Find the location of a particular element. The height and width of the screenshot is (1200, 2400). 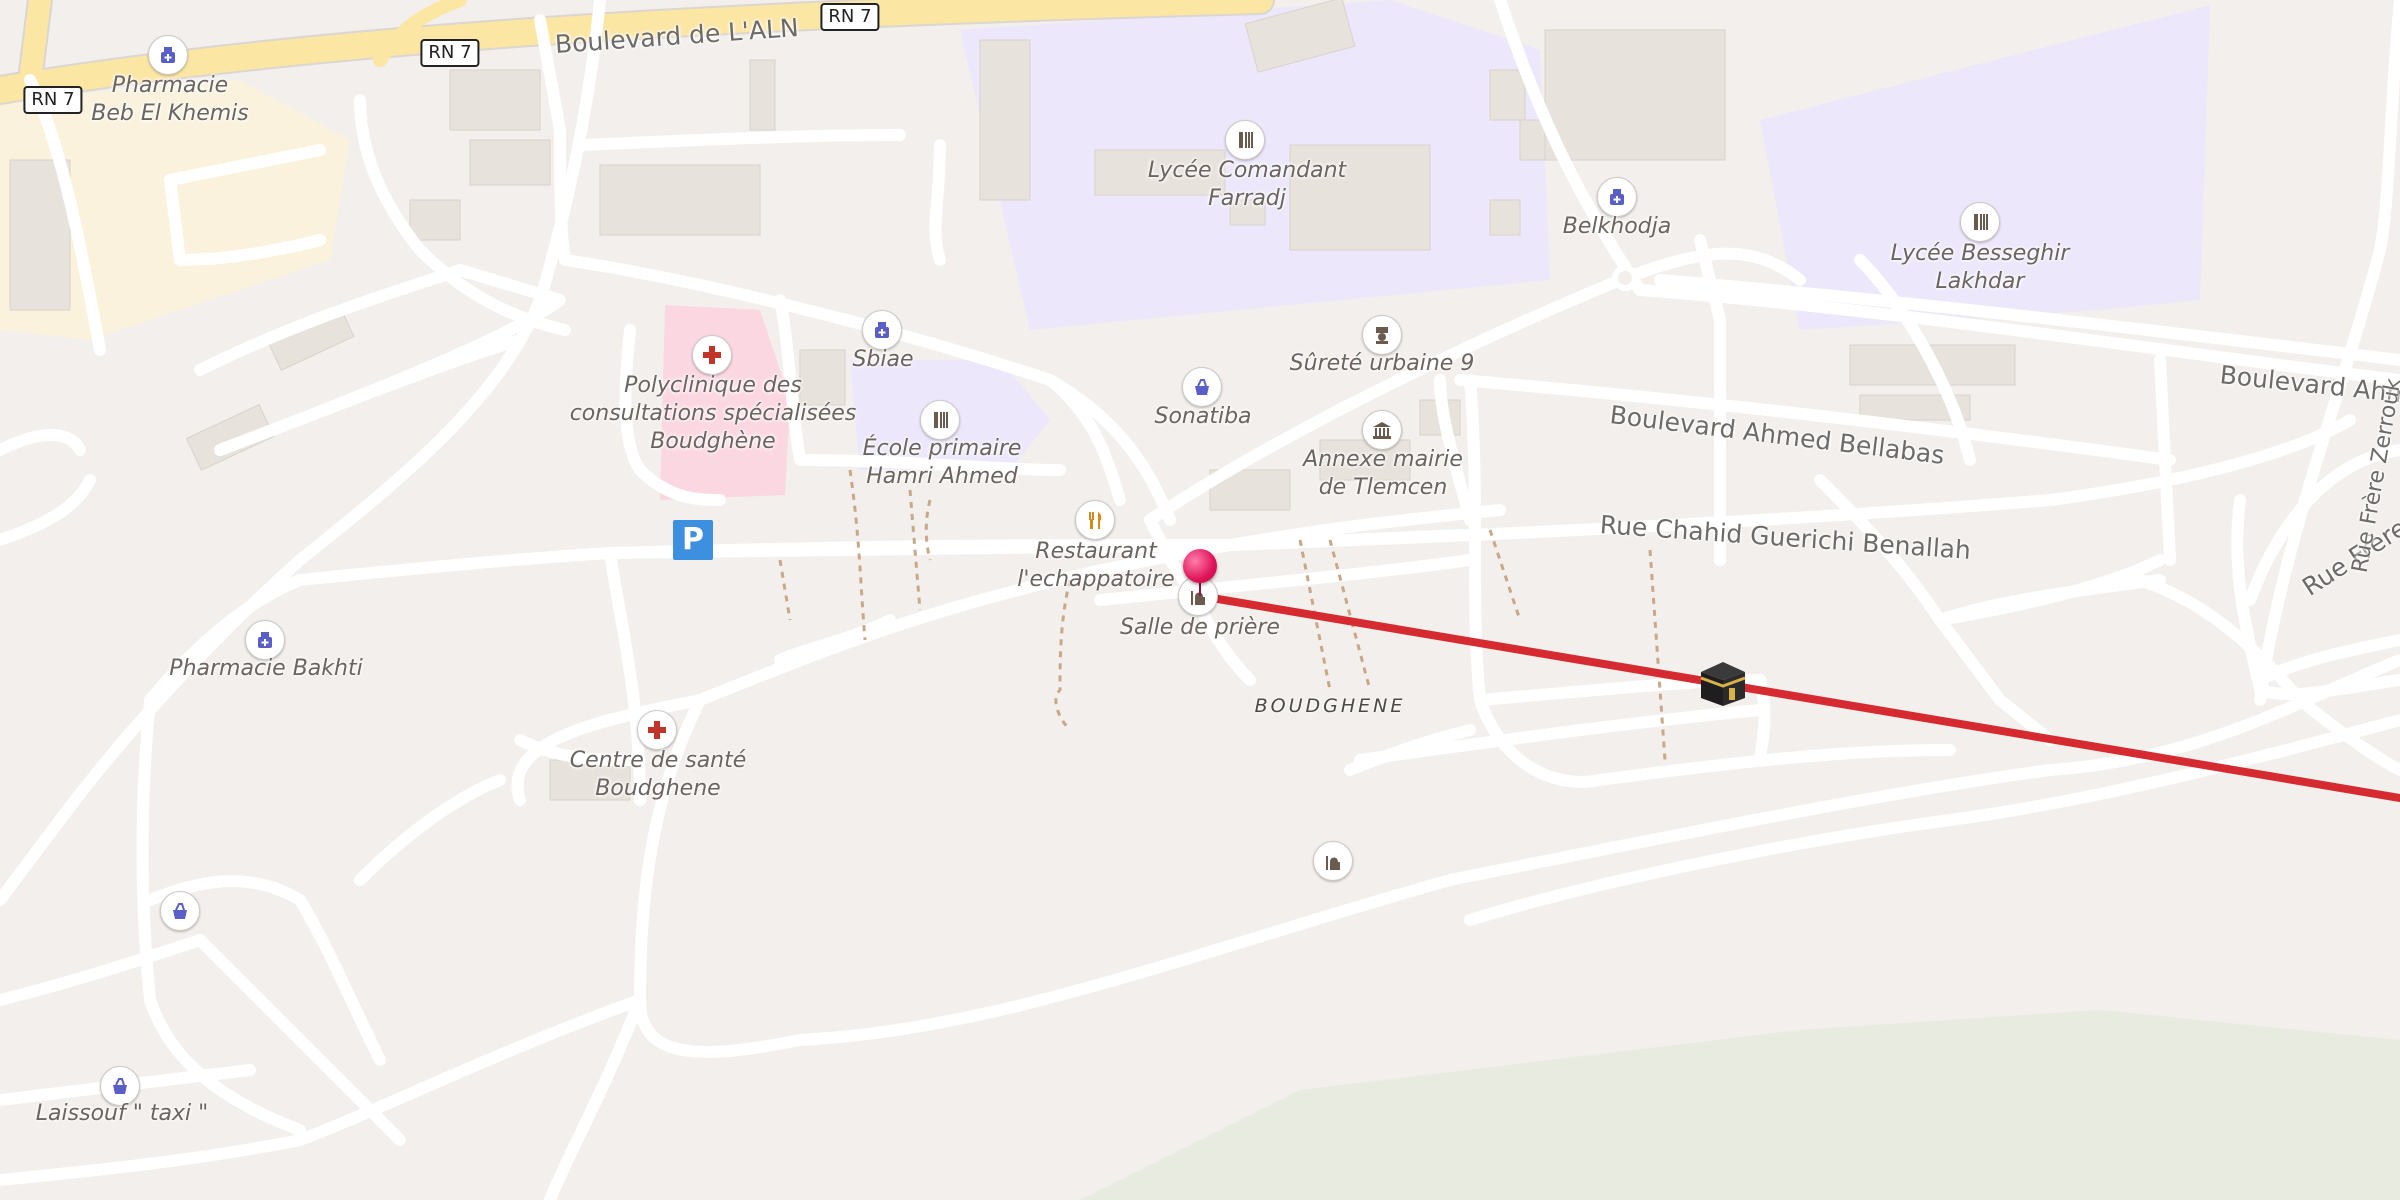

poi-label-surete: Sûreté urbaine 9 is located at coordinates (1382, 363).